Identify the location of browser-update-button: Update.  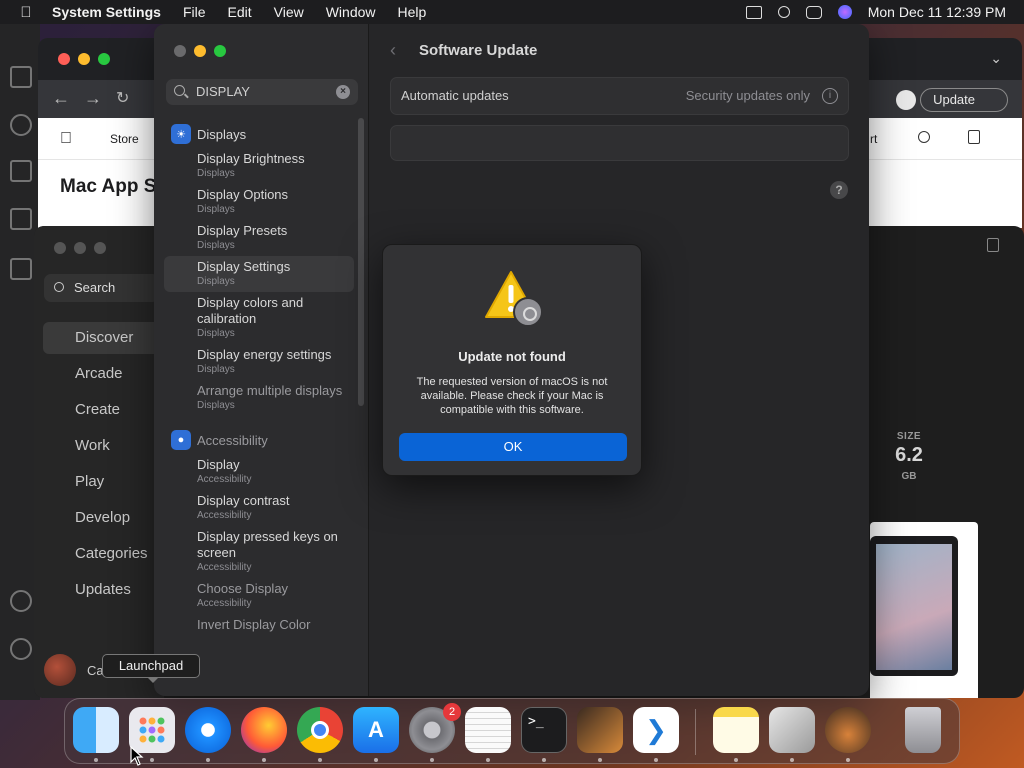
(964, 100).